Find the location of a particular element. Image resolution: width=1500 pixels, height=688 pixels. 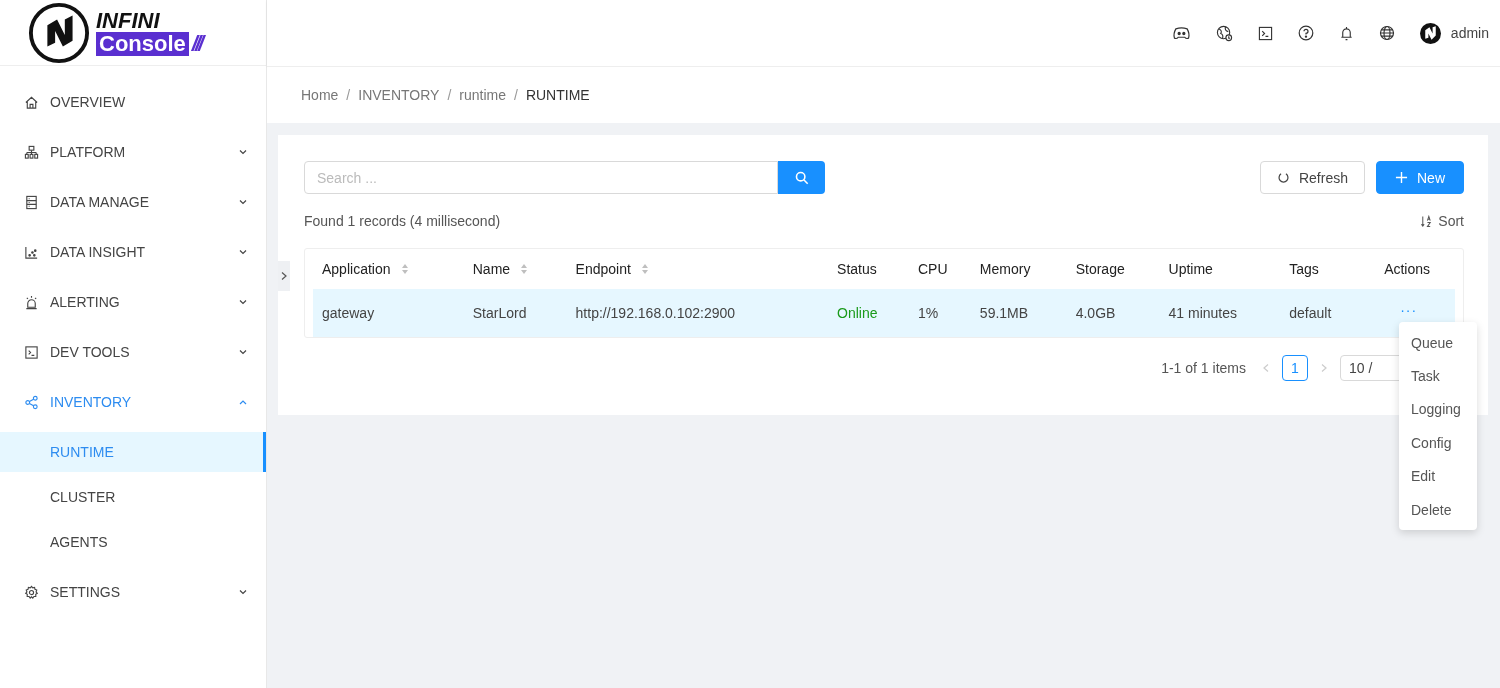

help-icon is located at coordinates (1305, 33).